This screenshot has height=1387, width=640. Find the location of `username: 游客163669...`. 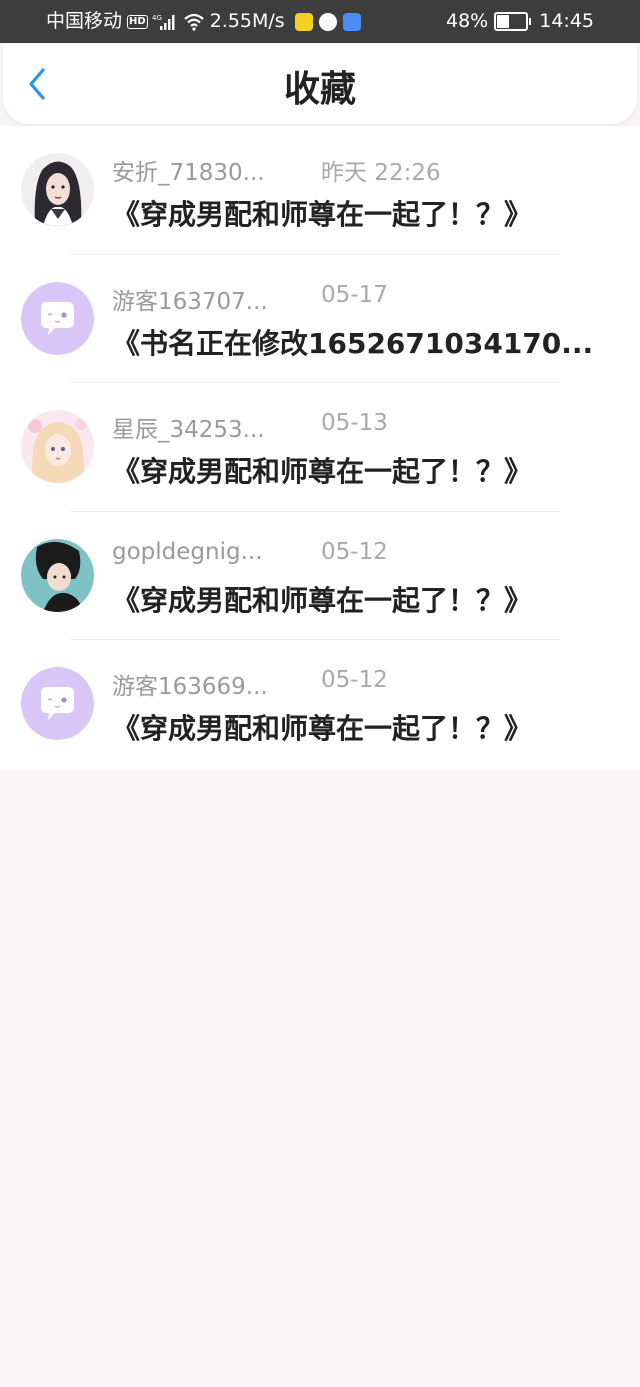

username: 游客163669... is located at coordinates (190, 684).